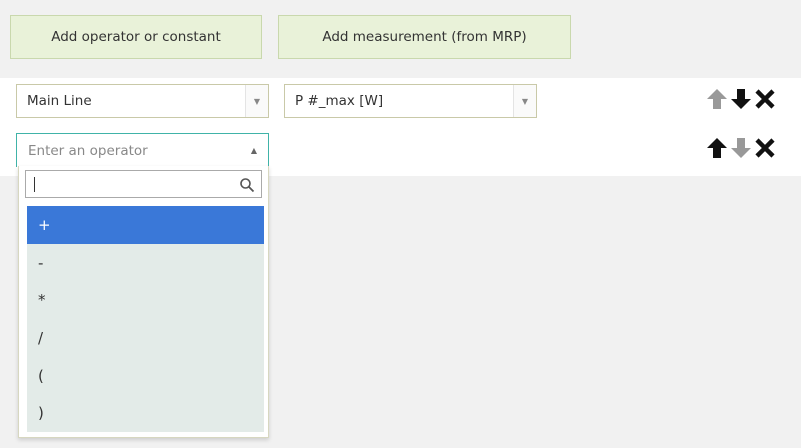 This screenshot has height=448, width=801. What do you see at coordinates (59, 101) in the screenshot?
I see `source-select-value: Main Line` at bounding box center [59, 101].